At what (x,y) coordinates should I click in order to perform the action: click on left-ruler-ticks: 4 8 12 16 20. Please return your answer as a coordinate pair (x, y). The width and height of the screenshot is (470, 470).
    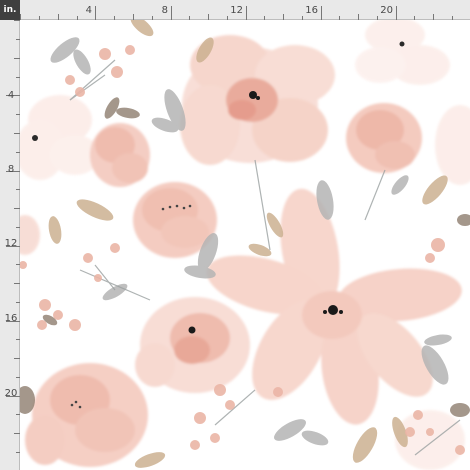
    Looking at the image, I should click on (12, 236).